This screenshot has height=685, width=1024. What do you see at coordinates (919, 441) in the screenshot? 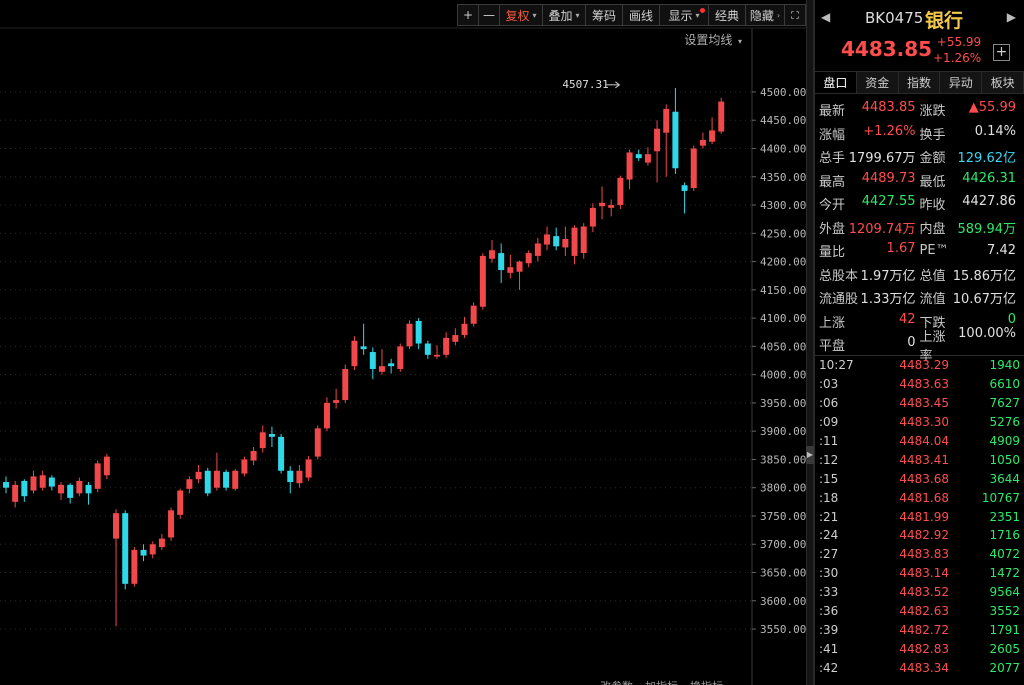
I see `tick-row: :11 4484.04 4909` at bounding box center [919, 441].